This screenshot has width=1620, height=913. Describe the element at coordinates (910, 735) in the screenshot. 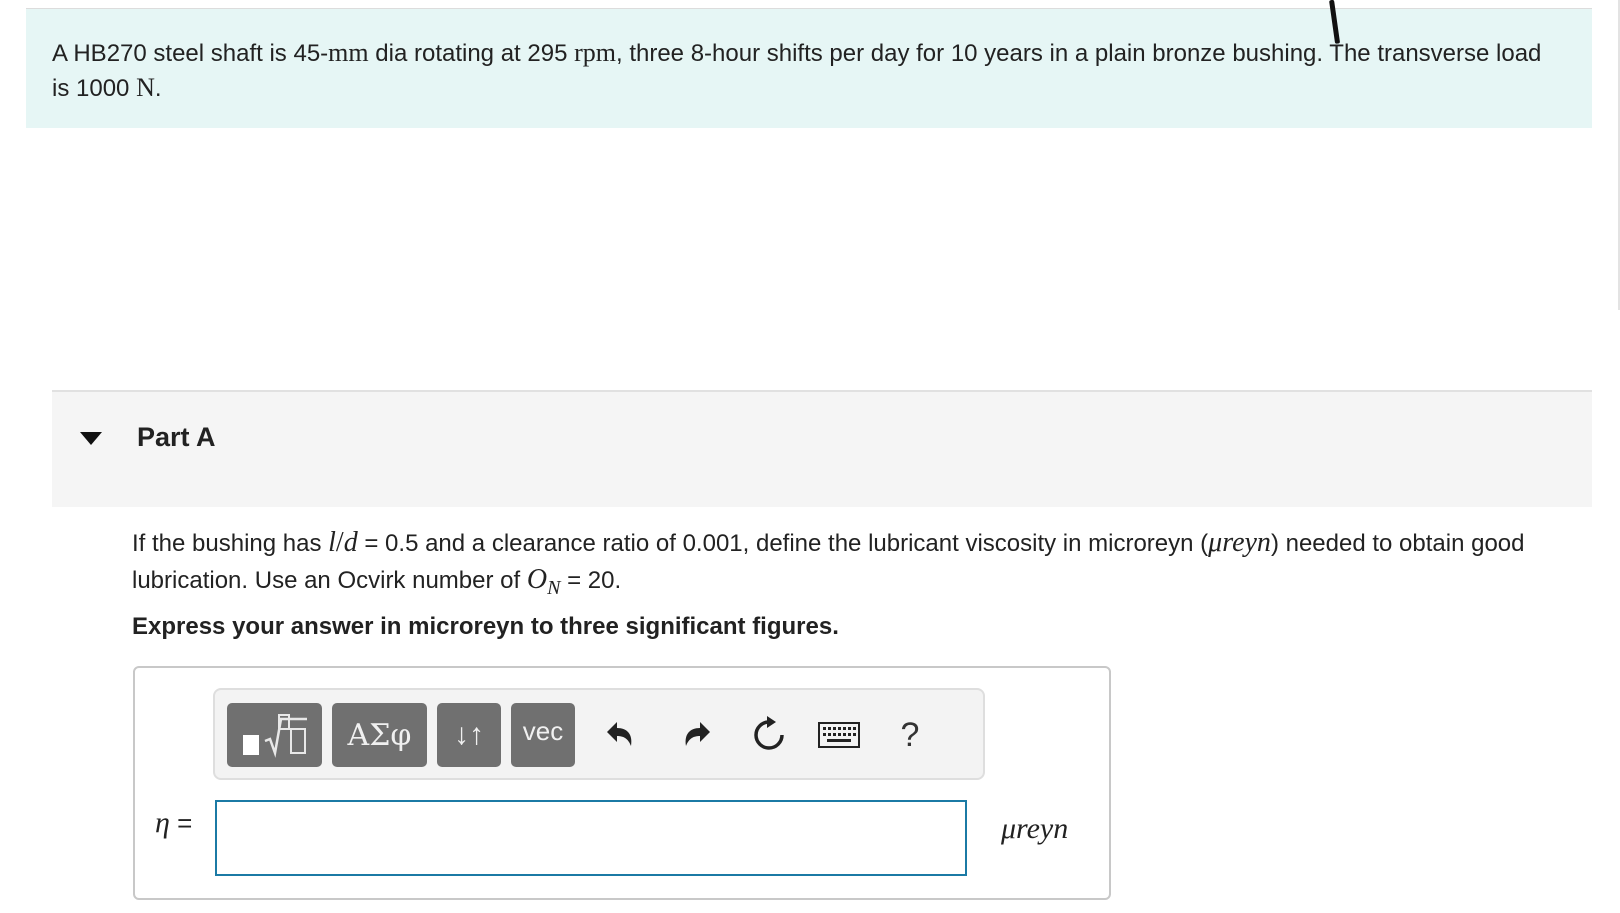

I see `help-button: ?` at that location.